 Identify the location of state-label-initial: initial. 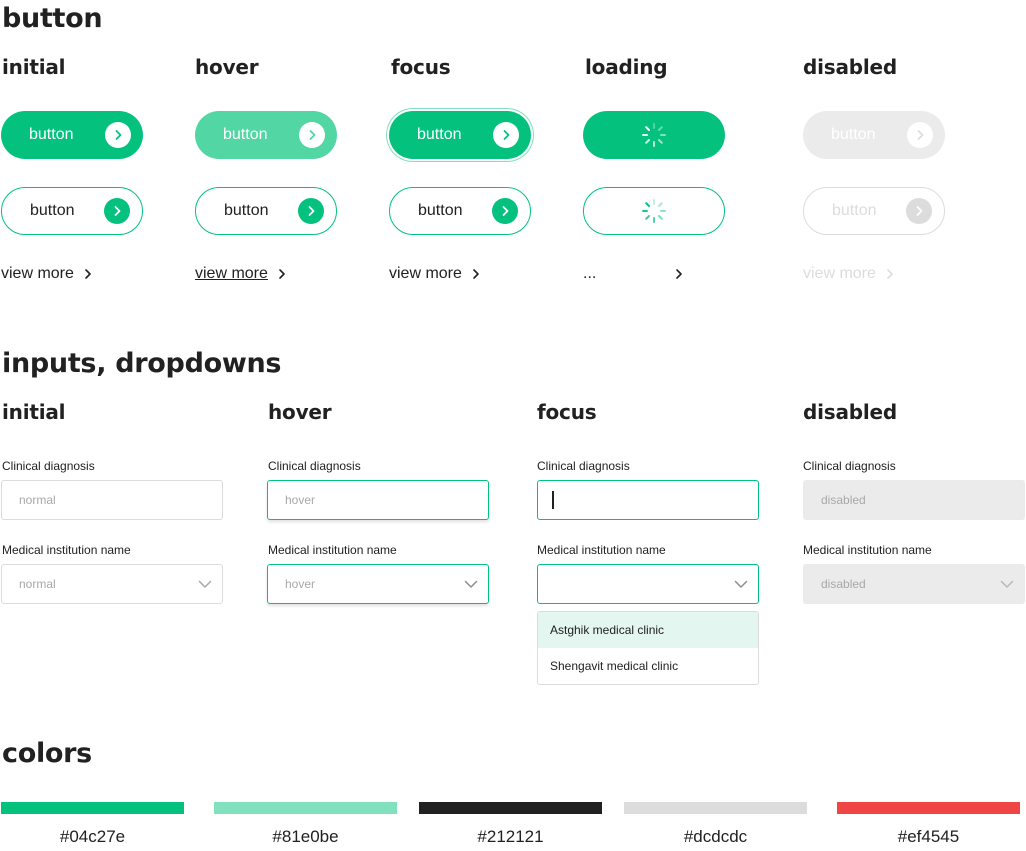
(34, 67).